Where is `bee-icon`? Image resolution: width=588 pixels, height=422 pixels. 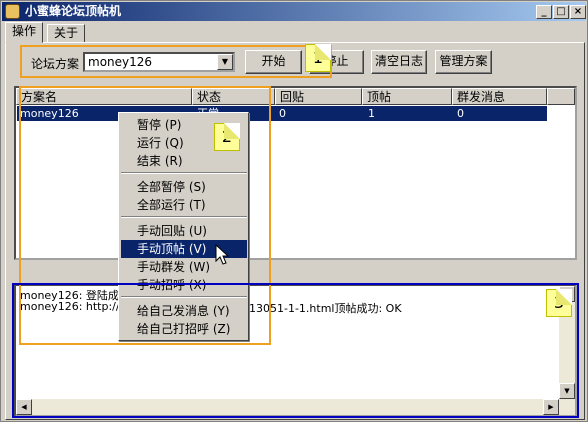 bee-icon is located at coordinates (12, 11).